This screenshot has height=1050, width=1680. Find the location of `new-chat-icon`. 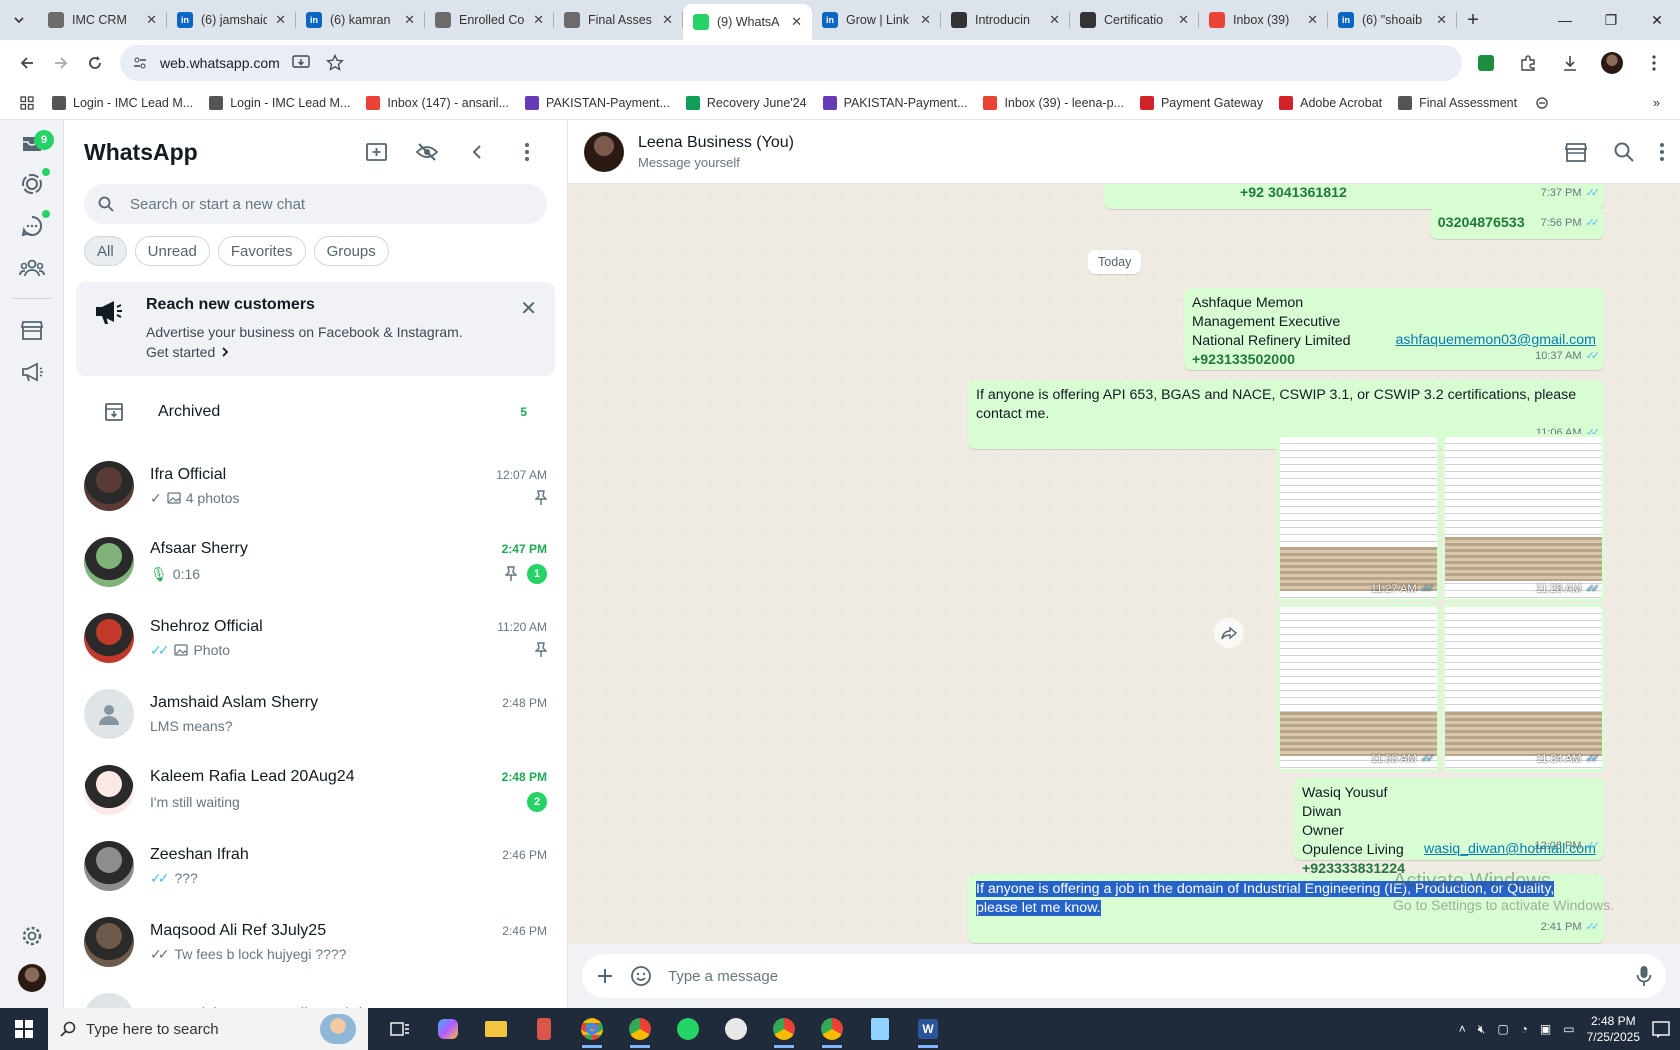

new-chat-icon is located at coordinates (377, 152).